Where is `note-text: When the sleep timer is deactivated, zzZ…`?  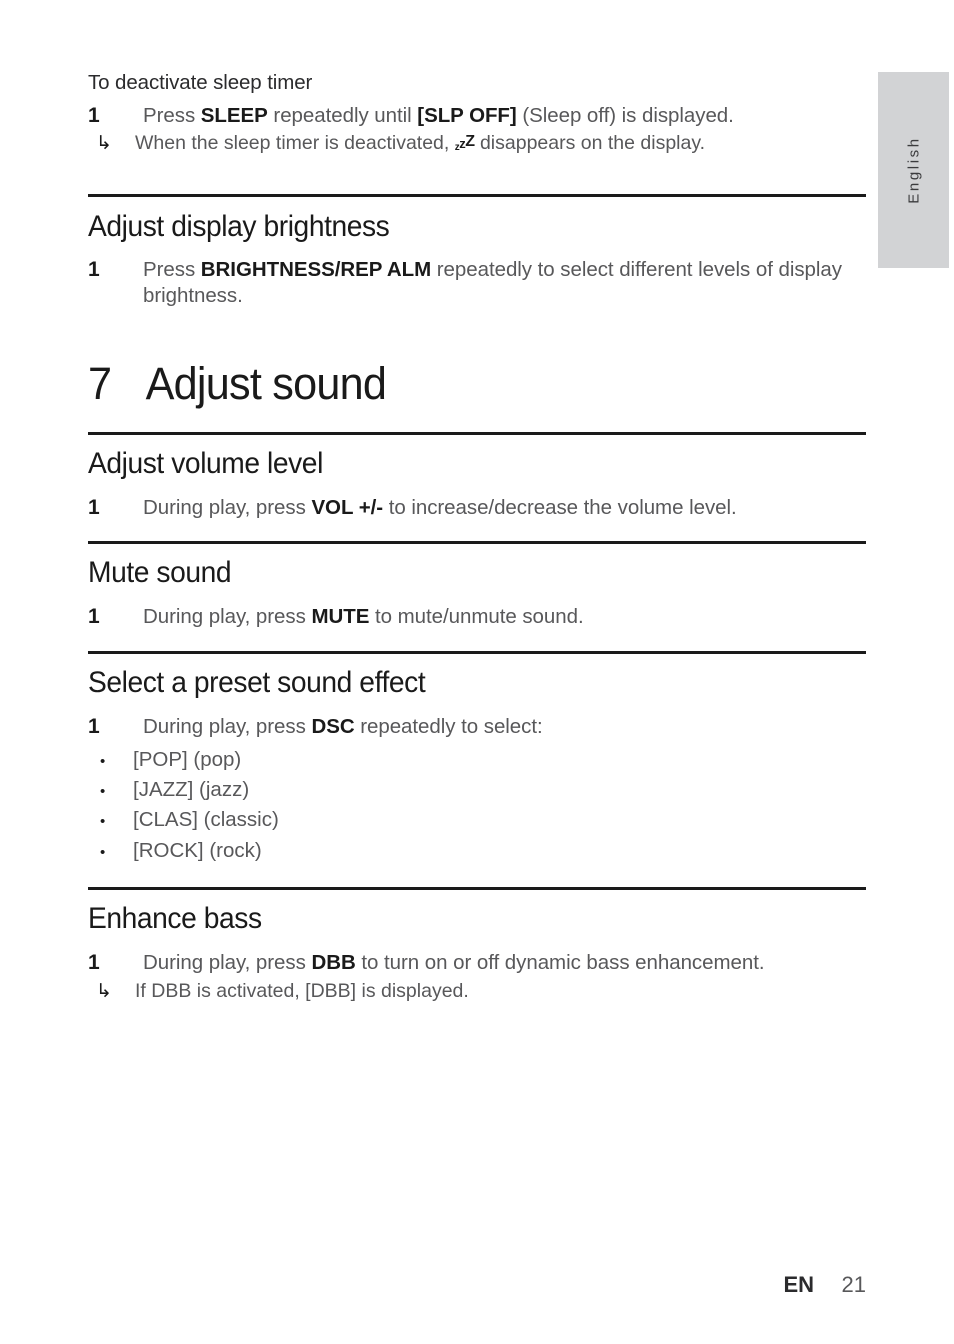 note-text: When the sleep timer is deactivated, zzZ… is located at coordinates (500, 143).